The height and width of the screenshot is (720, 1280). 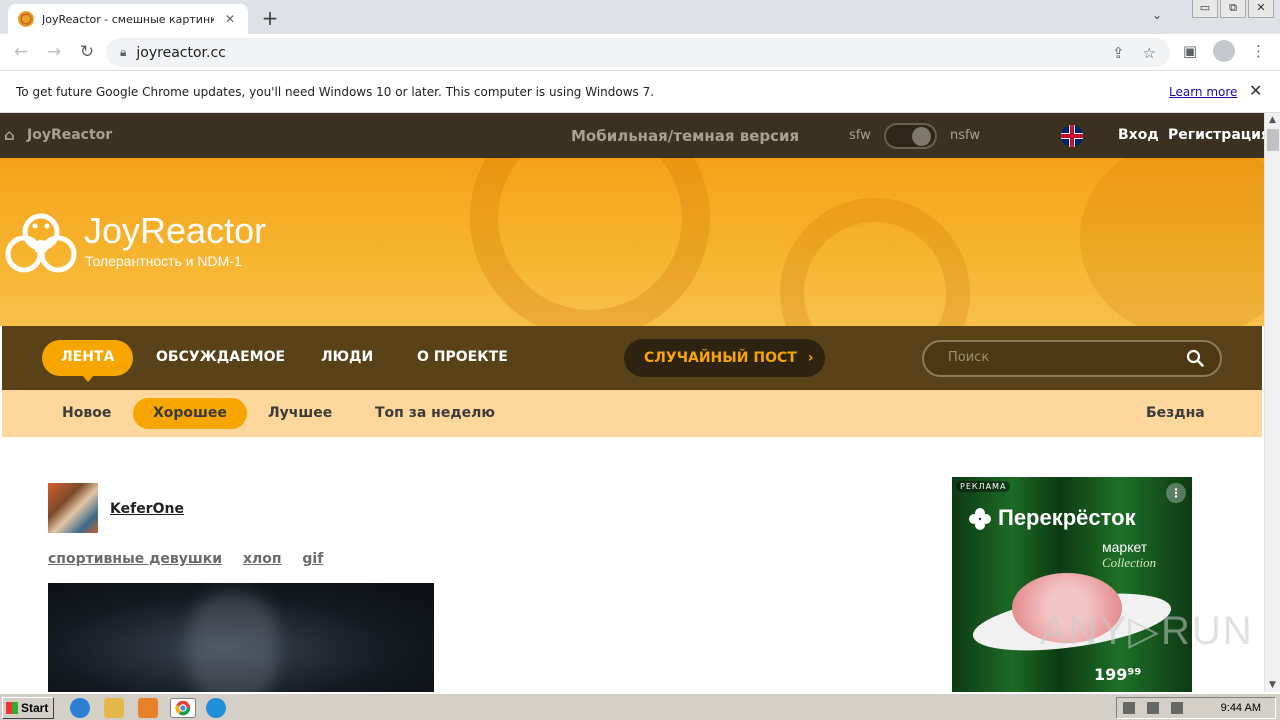 I want to click on sfw-label: sfw, so click(x=860, y=135).